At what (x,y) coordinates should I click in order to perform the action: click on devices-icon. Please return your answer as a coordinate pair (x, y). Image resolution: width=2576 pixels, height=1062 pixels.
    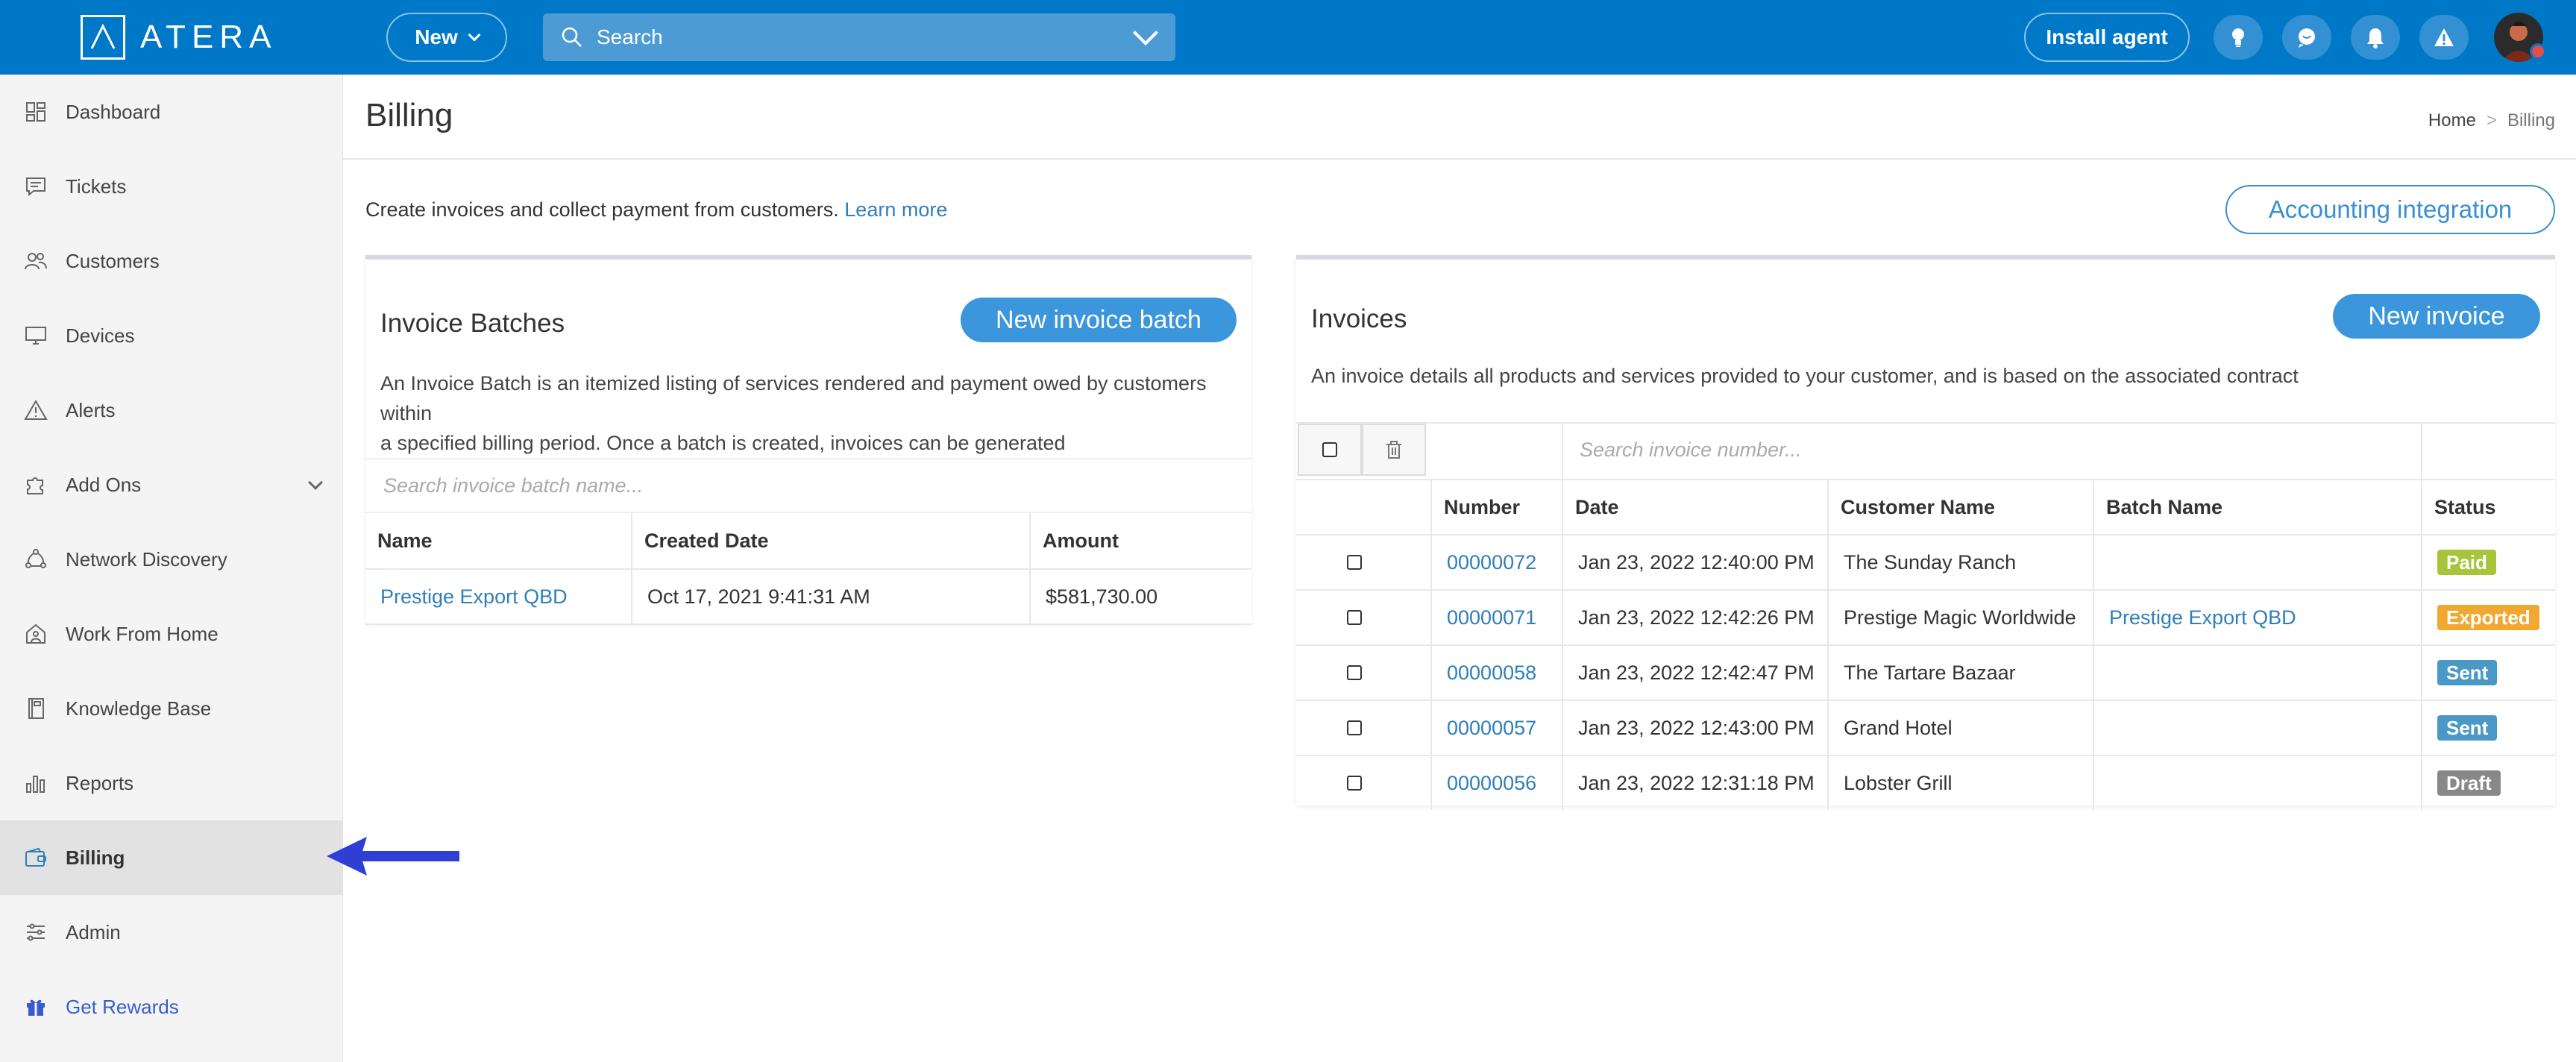
    Looking at the image, I should click on (36, 335).